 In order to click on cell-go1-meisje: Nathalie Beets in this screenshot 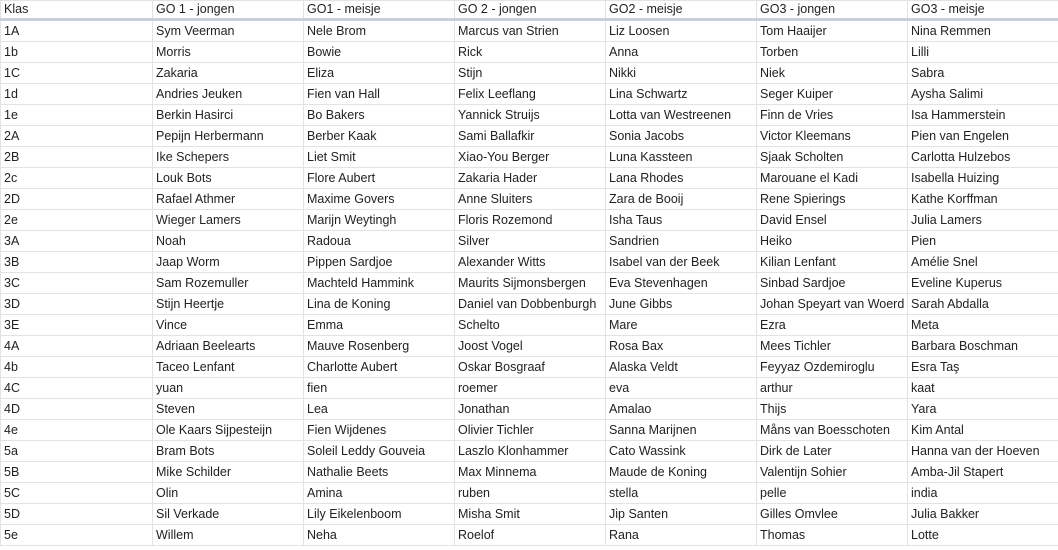, I will do `click(379, 472)`.